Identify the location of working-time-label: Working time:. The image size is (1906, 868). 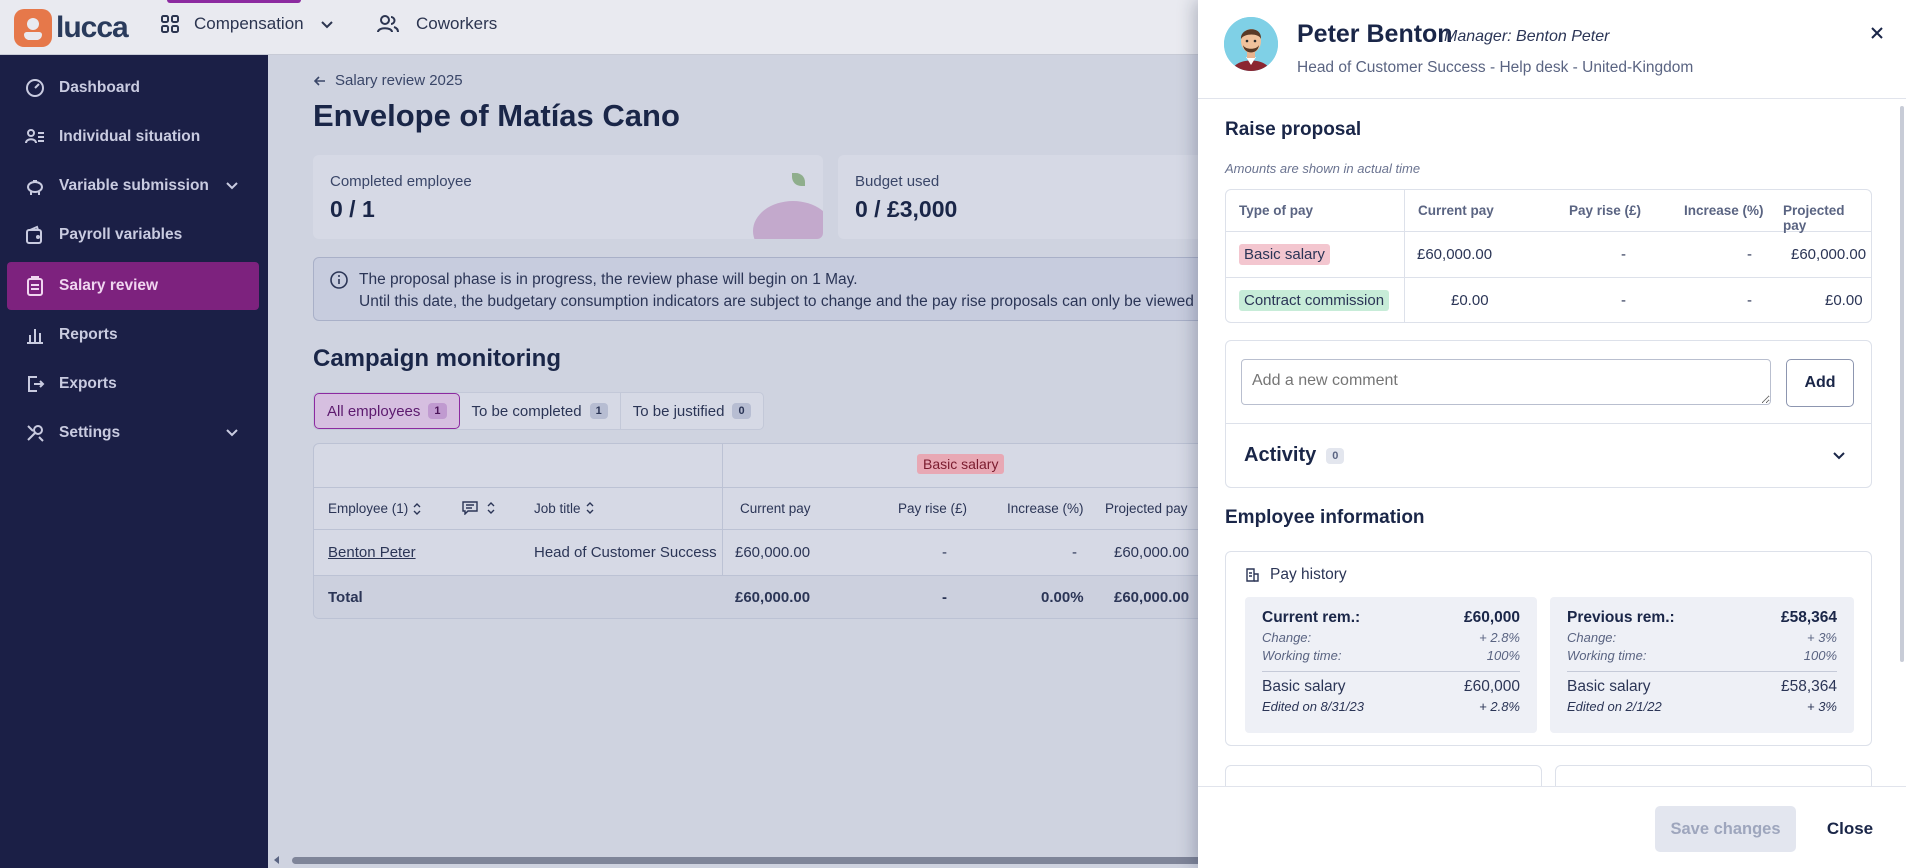
(1607, 655).